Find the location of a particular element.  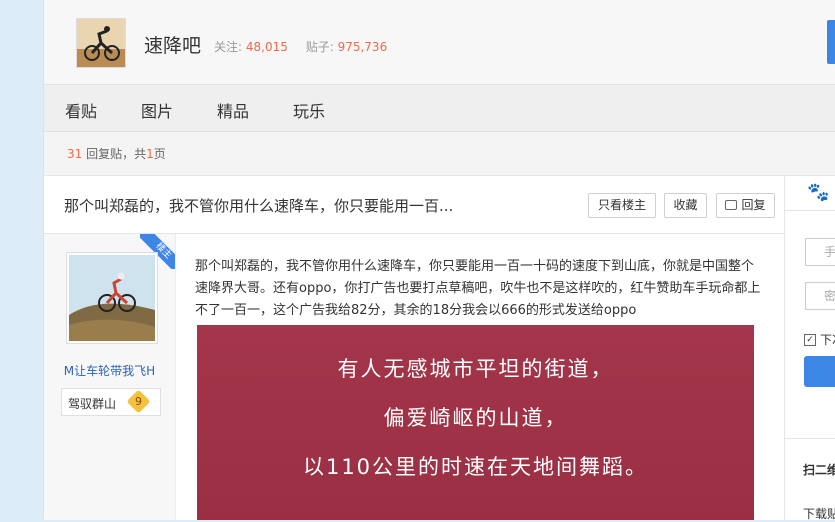

author-name: M让车轮带我飞H is located at coordinates (109, 370).